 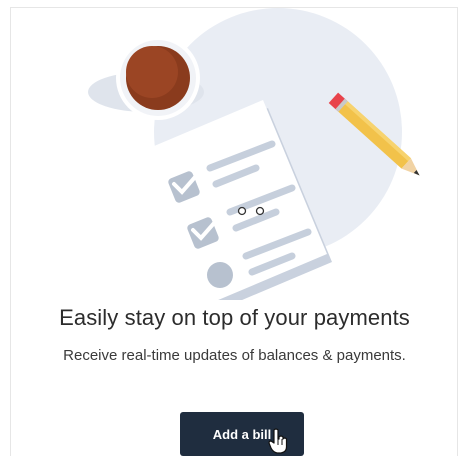 I want to click on promo-headline: Easily stay on top of your payments, so click(x=234, y=317).